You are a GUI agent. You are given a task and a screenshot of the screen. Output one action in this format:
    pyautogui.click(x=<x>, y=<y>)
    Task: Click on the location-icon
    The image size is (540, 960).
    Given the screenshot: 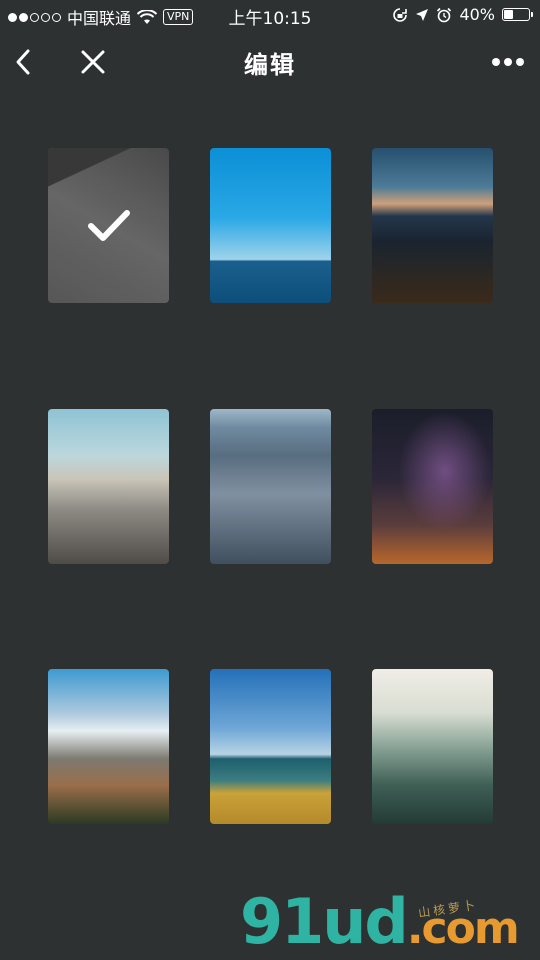 What is the action you would take?
    pyautogui.click(x=422, y=14)
    